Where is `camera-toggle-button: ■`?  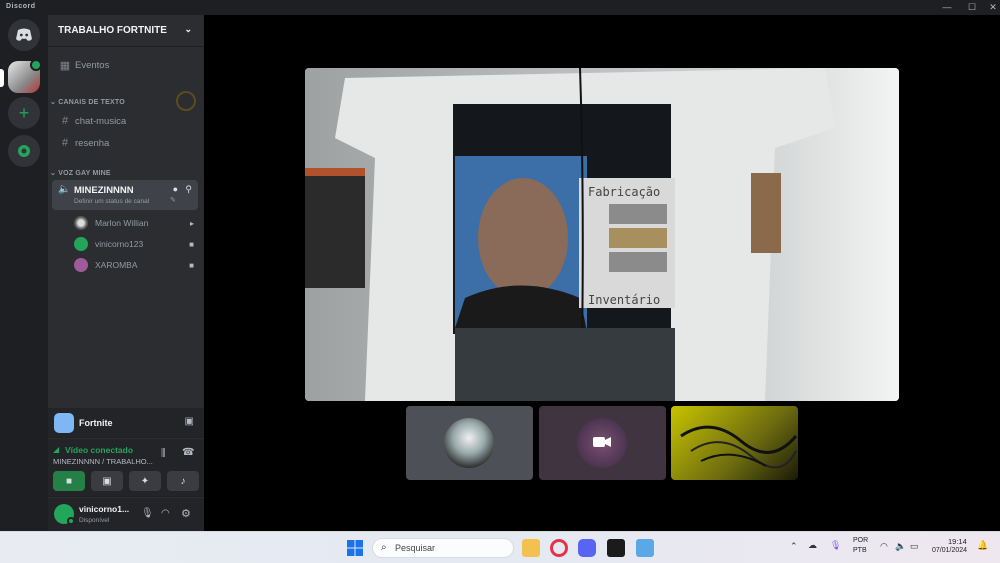
camera-toggle-button: ■ is located at coordinates (69, 481).